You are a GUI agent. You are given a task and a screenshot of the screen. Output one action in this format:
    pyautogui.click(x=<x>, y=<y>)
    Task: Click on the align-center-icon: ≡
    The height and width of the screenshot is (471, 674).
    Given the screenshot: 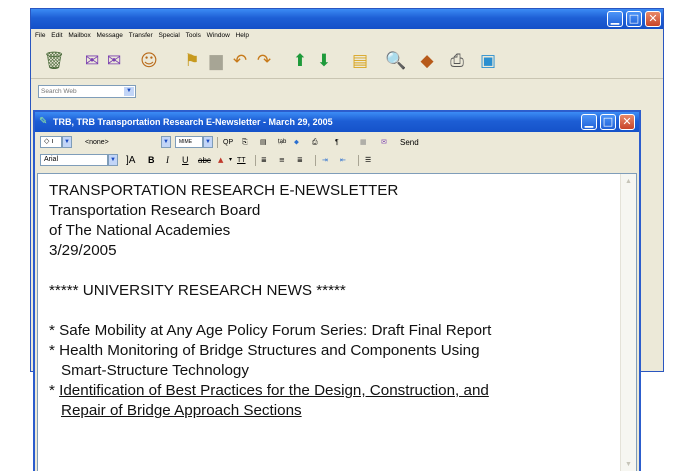 What is the action you would take?
    pyautogui.click(x=282, y=160)
    